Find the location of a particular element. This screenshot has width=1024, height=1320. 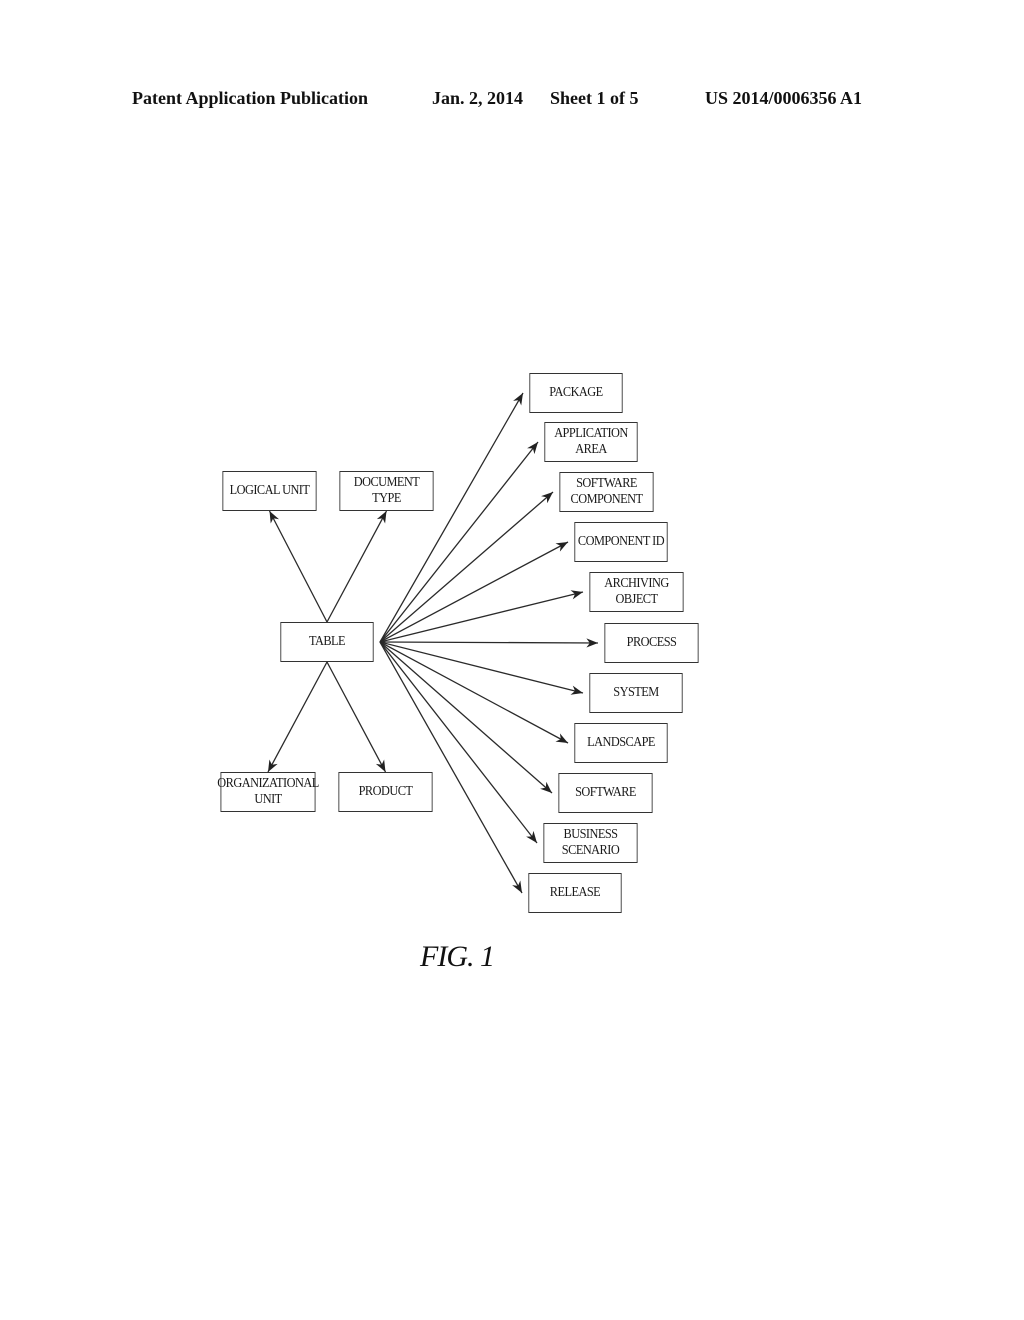

arrow-table-to-process is located at coordinates (489, 643).